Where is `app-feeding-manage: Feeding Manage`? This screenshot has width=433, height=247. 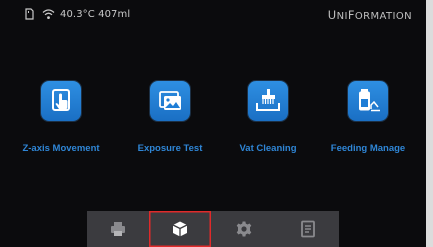 app-feeding-manage: Feeding Manage is located at coordinates (367, 117).